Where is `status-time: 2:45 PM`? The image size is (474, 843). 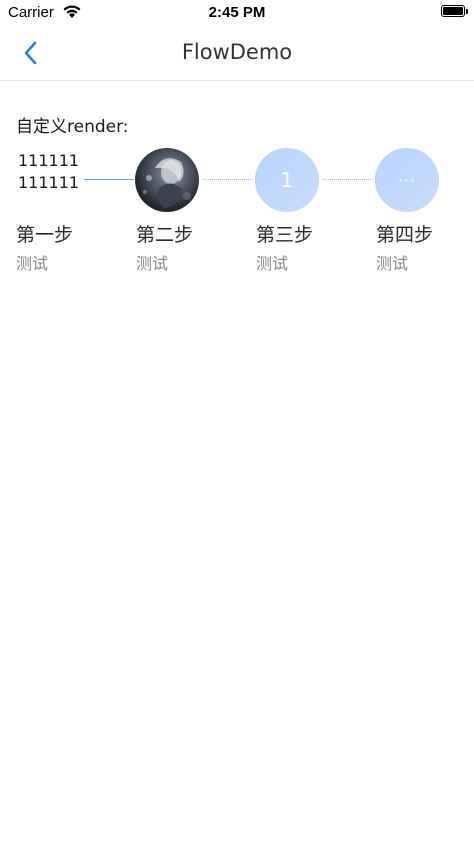
status-time: 2:45 PM is located at coordinates (237, 12).